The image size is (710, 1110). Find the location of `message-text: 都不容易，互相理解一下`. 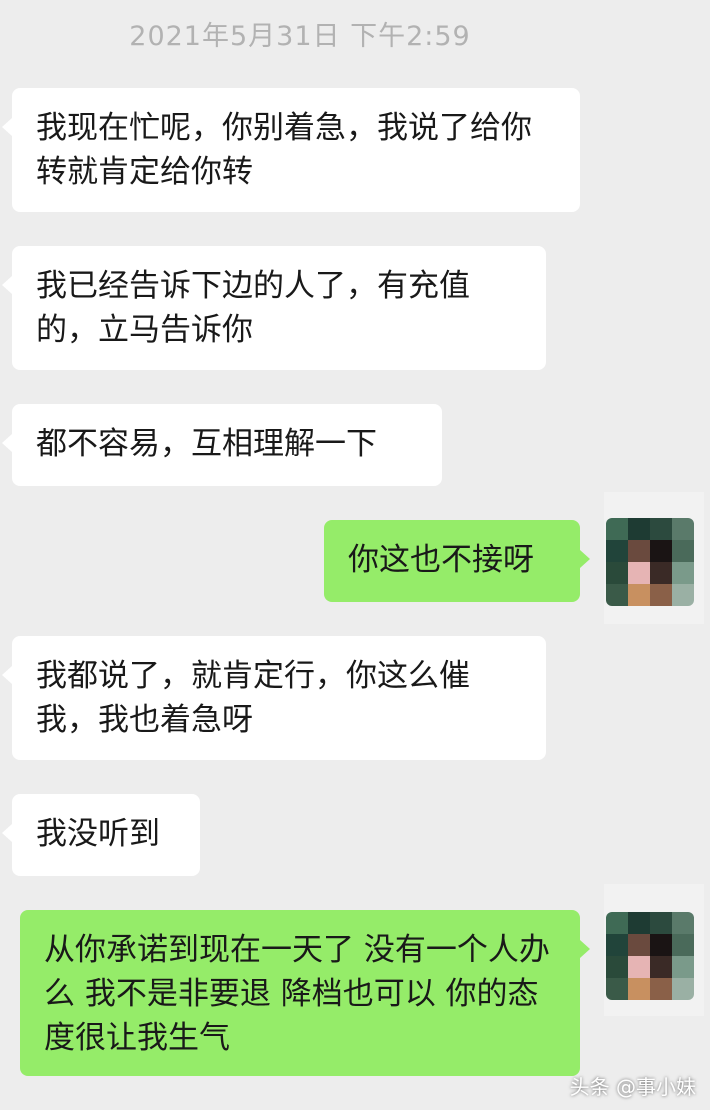

message-text: 都不容易，互相理解一下 is located at coordinates (206, 444).